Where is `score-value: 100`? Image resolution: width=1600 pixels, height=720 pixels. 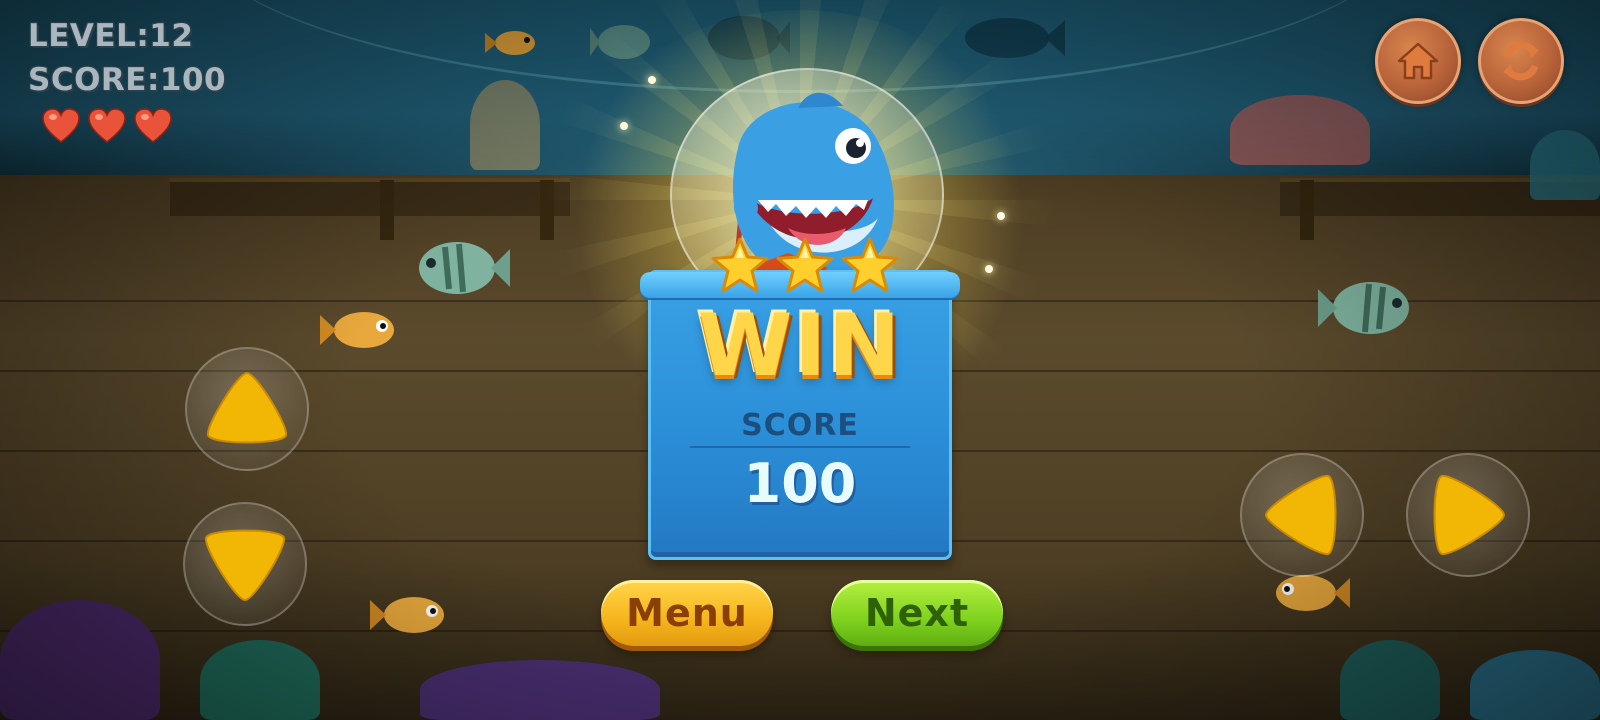 score-value: 100 is located at coordinates (800, 483).